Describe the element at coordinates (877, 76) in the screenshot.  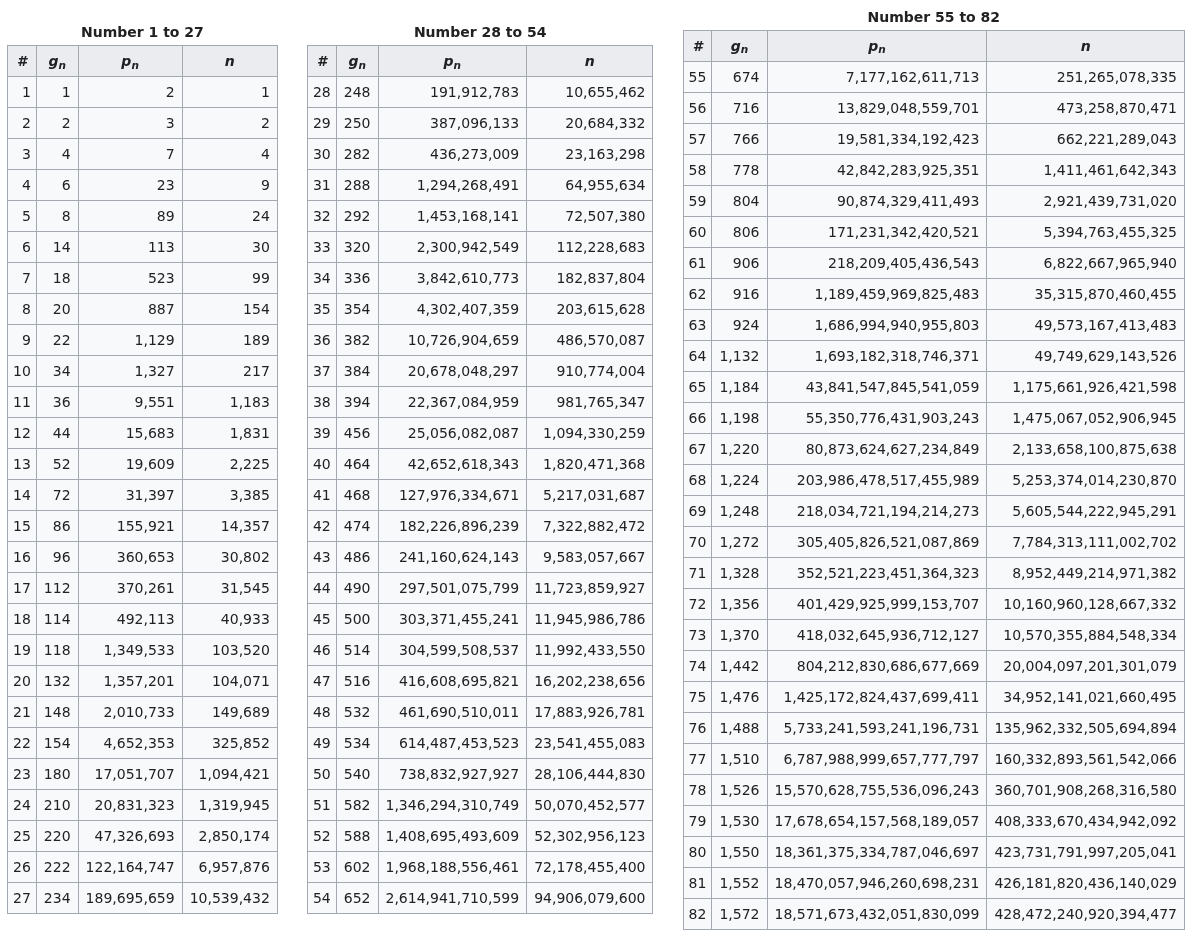
I see `table-cell: 7,177,162,611,713` at that location.